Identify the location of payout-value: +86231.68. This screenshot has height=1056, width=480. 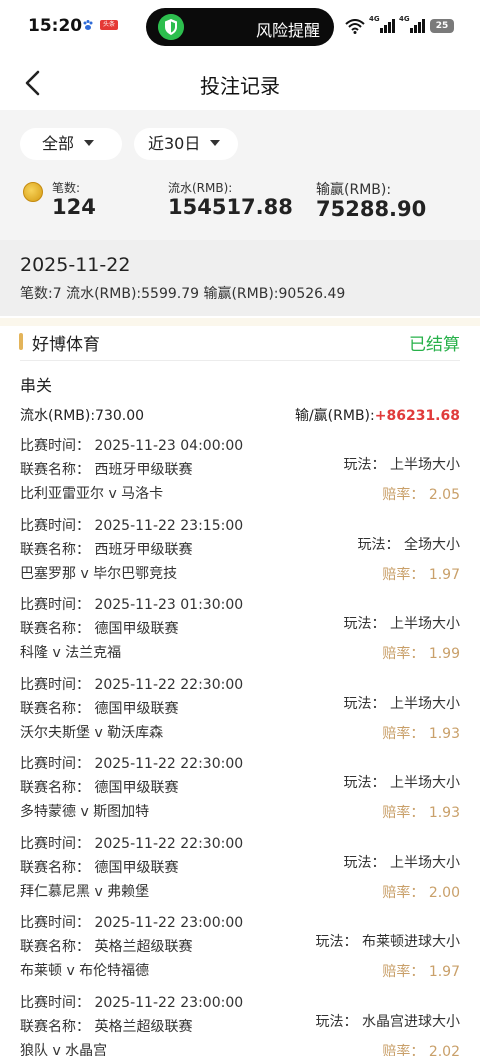
(417, 416).